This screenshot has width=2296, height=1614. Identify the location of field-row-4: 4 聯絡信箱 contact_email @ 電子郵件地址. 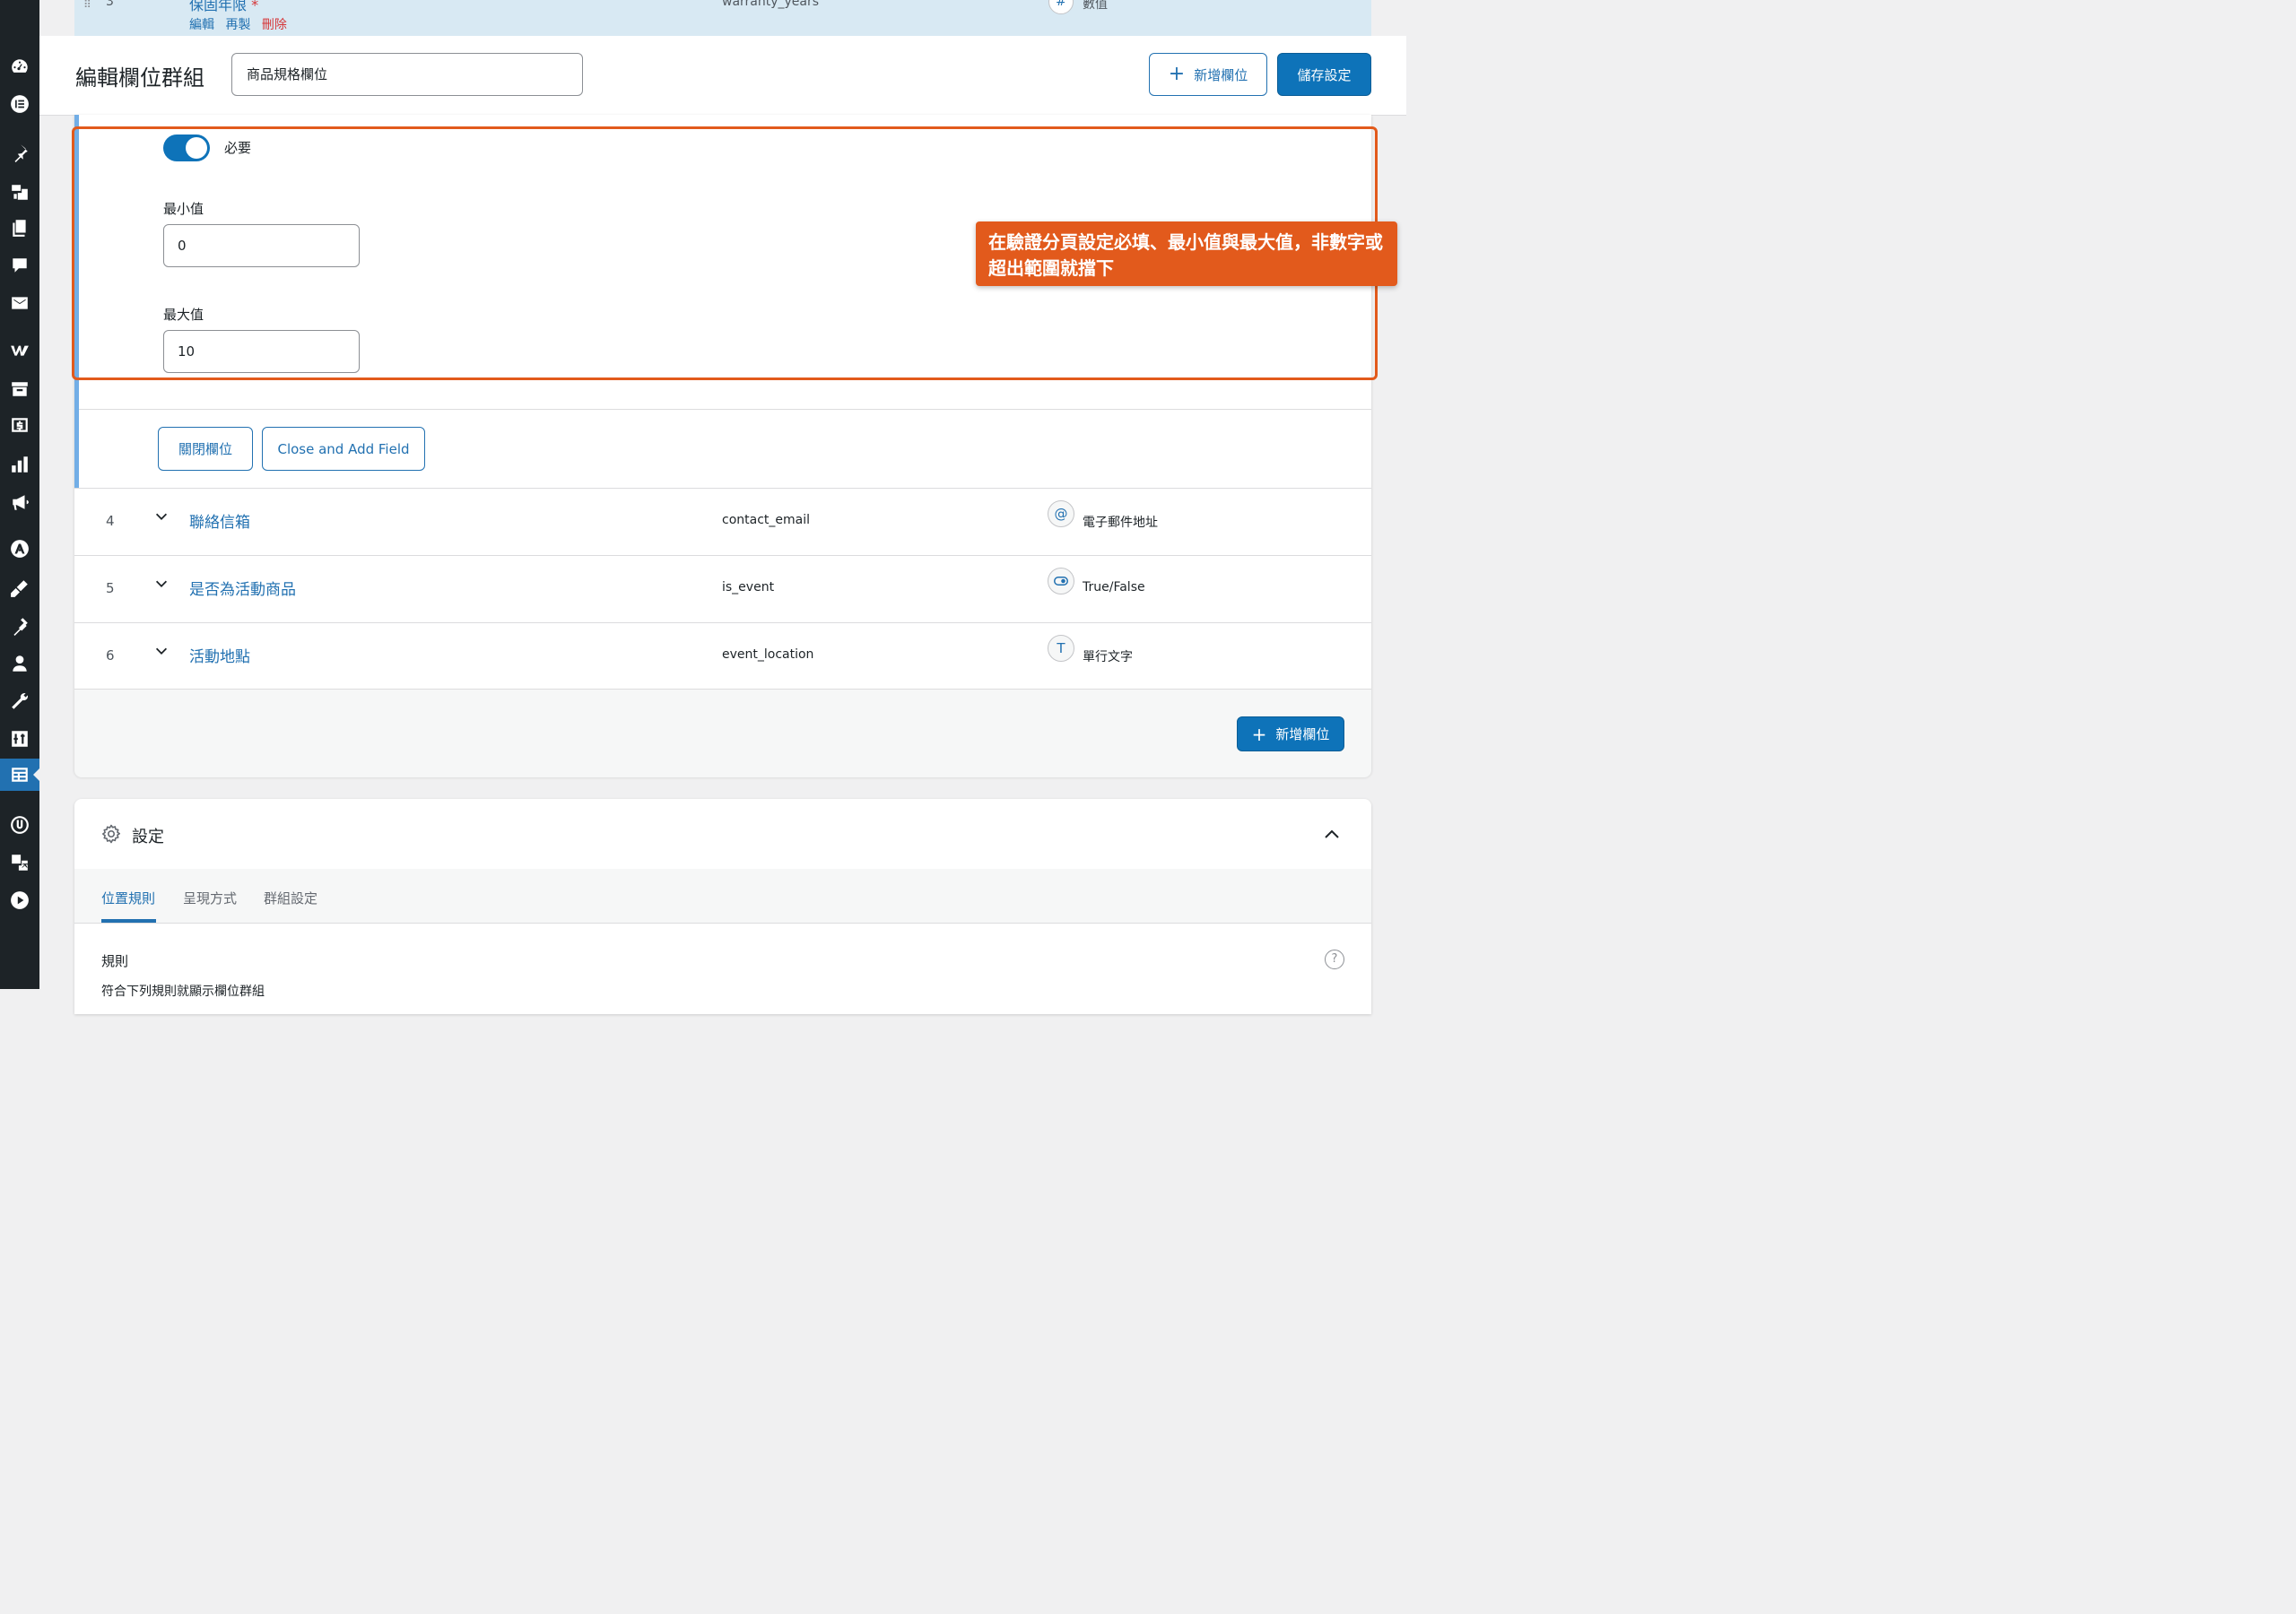
(722, 522).